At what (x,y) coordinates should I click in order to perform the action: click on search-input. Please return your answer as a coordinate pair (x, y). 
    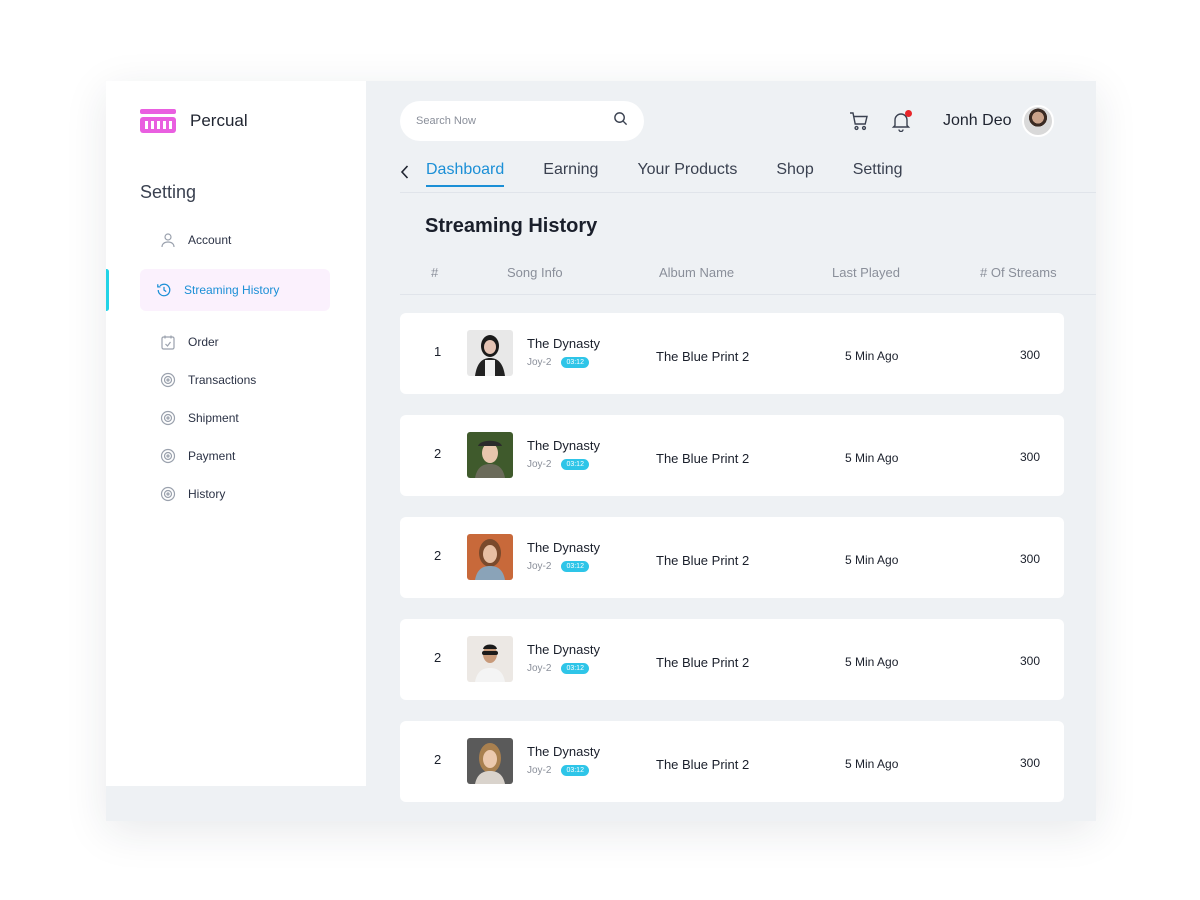
    Looking at the image, I should click on (501, 121).